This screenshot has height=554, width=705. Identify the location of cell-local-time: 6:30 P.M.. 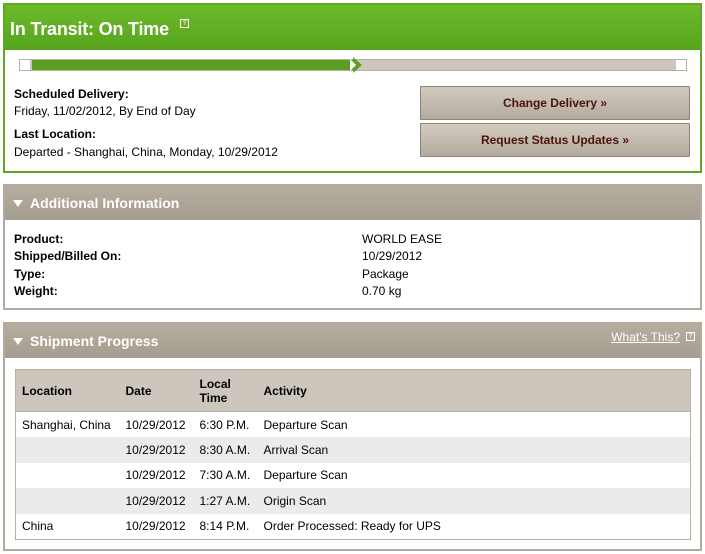
(225, 424).